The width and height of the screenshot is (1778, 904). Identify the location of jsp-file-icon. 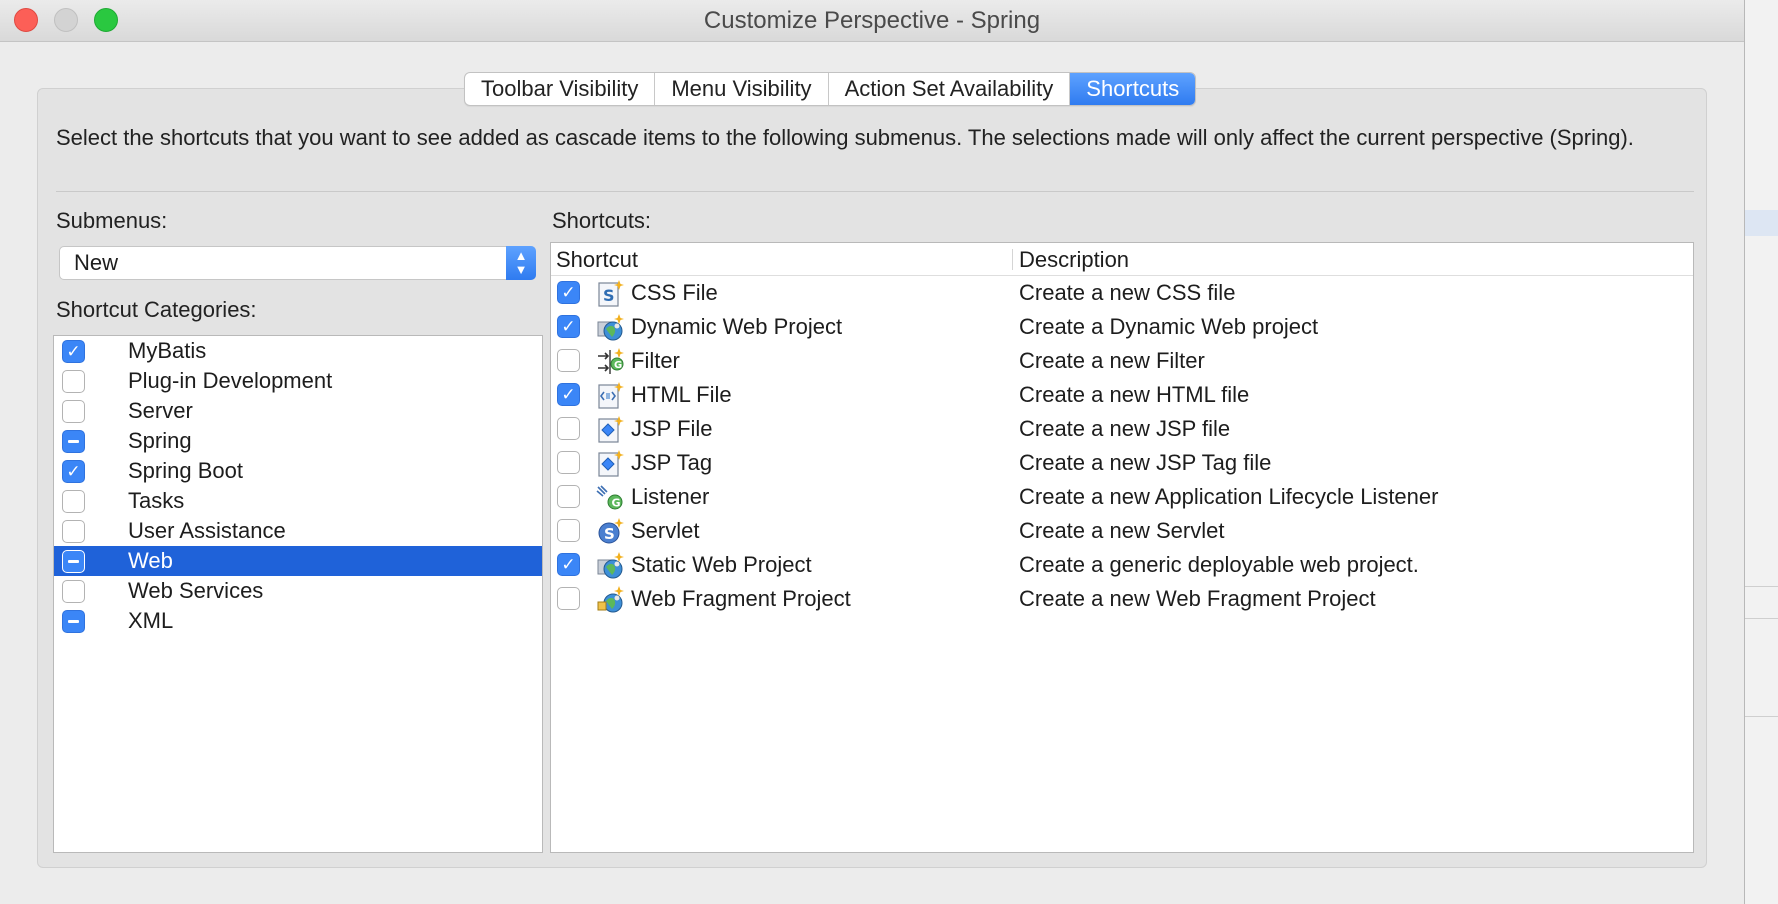
(610, 429).